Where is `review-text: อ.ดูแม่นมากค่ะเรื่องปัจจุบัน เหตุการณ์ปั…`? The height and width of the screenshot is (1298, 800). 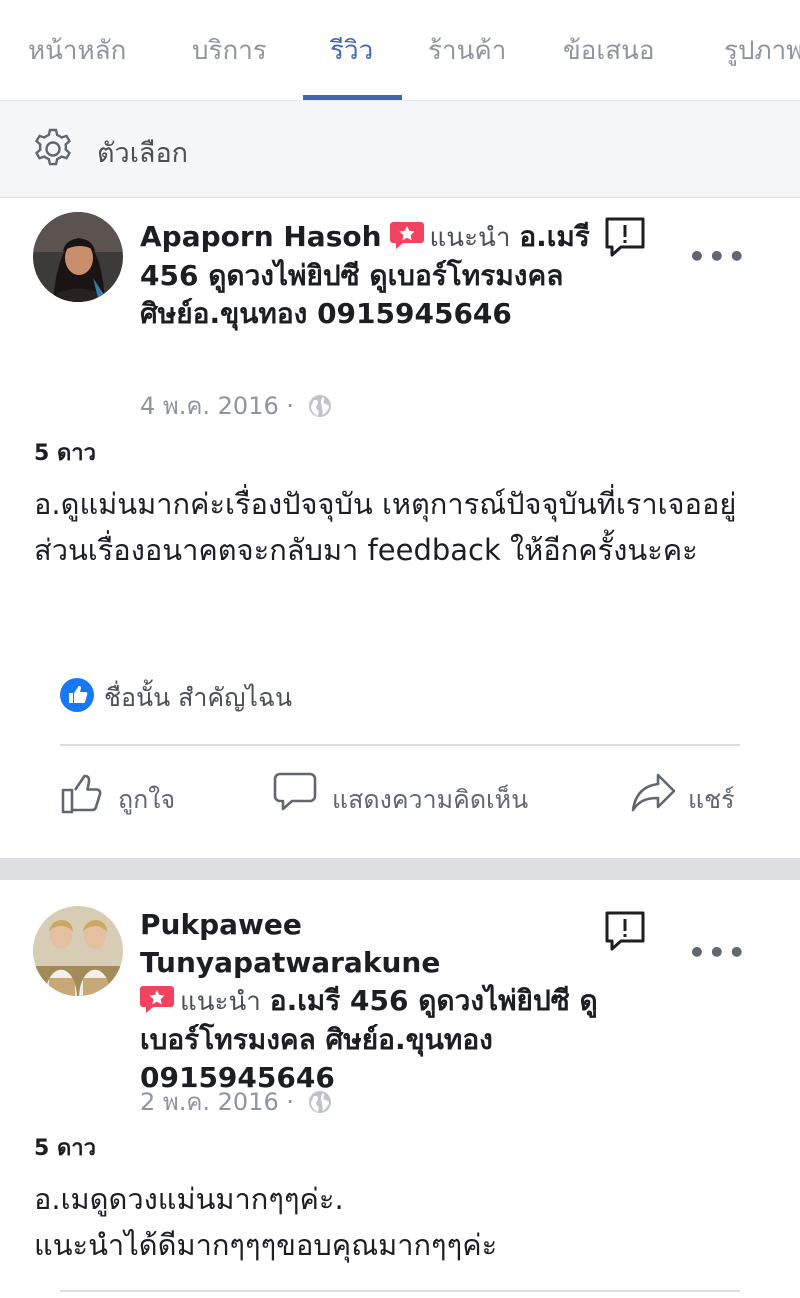
review-text: อ.ดูแม่นมากค่ะเรื่องปัจจุบัน เหตุการณ์ปั… is located at coordinates (385, 527).